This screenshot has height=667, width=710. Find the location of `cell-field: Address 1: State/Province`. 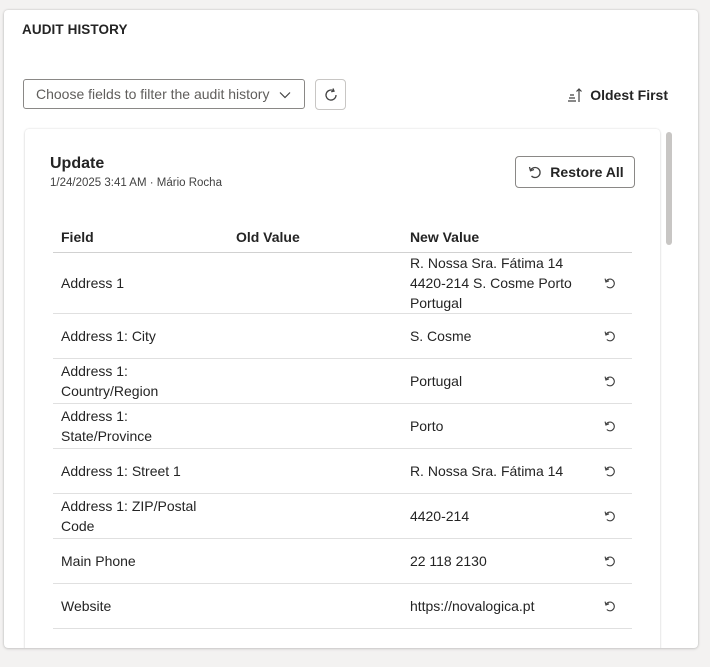

cell-field: Address 1: State/Province is located at coordinates (140, 426).